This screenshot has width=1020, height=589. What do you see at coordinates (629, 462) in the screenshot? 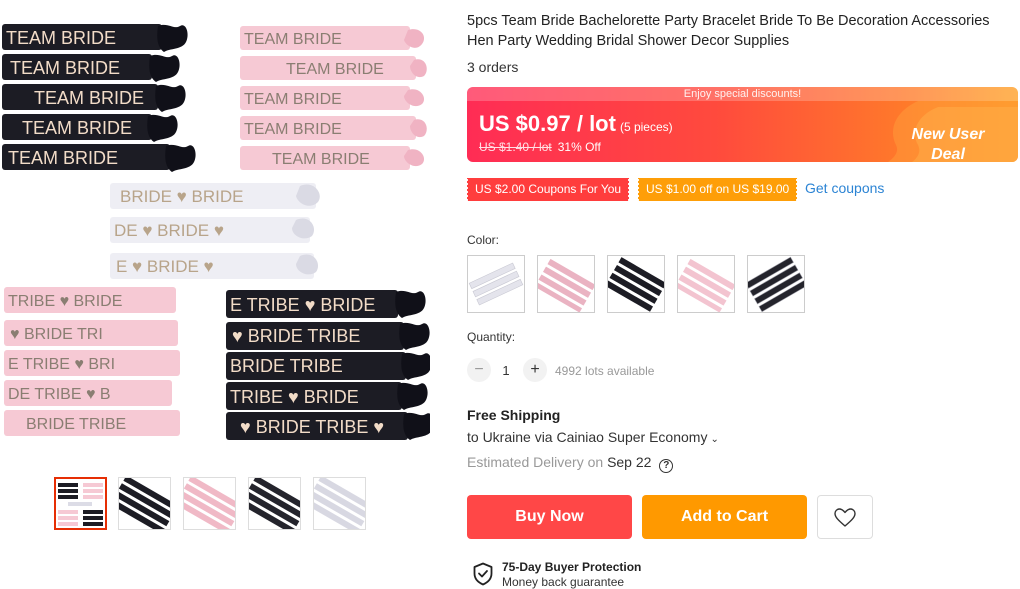
I see `delivery-date: Sep 22` at bounding box center [629, 462].